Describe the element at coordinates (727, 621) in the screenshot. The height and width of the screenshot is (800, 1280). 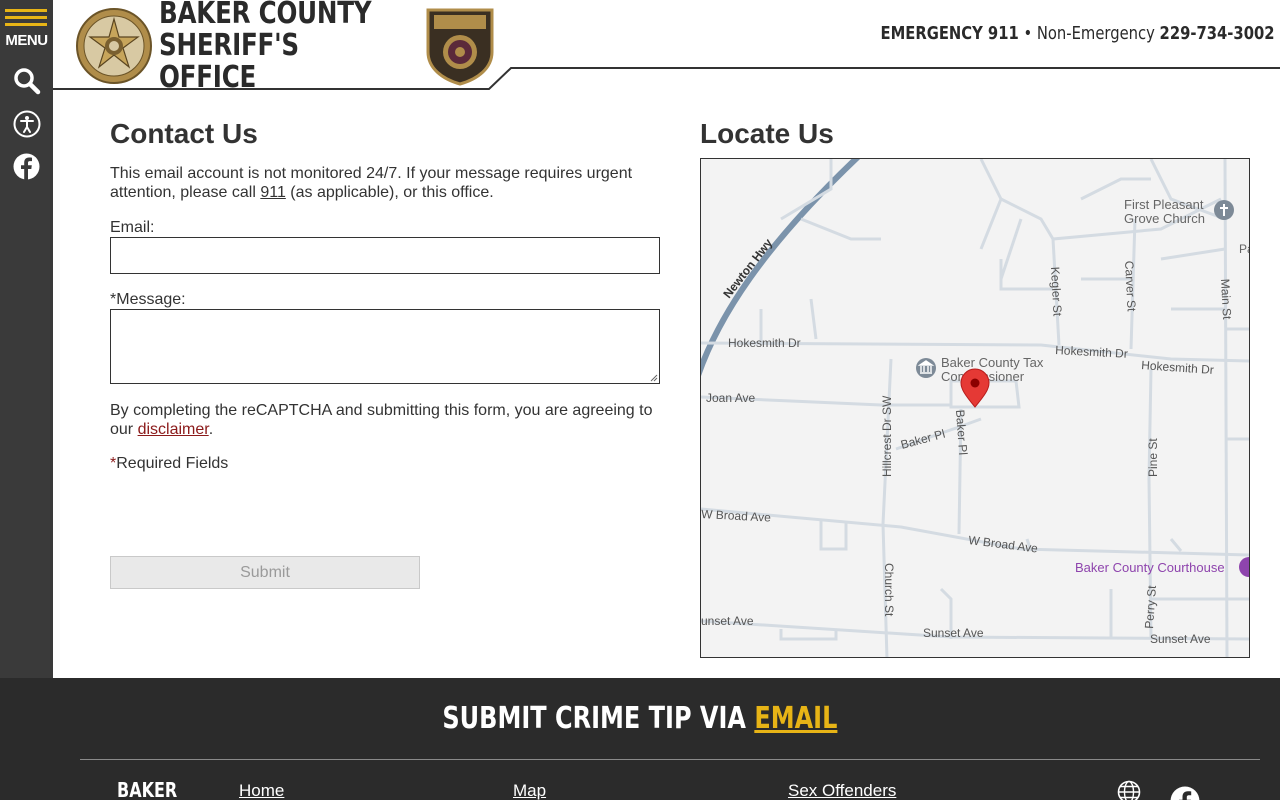
I see `map-label-sunset-ave: unset Ave` at that location.